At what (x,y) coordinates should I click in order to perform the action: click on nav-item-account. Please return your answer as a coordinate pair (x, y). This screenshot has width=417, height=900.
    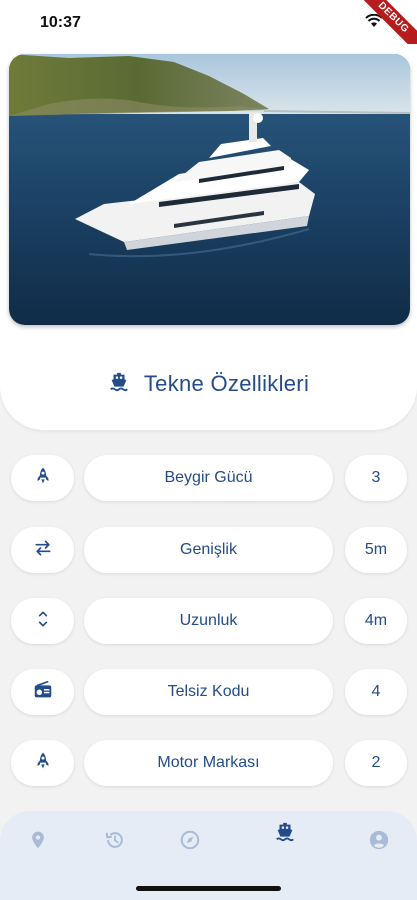
    Looking at the image, I should click on (379, 842).